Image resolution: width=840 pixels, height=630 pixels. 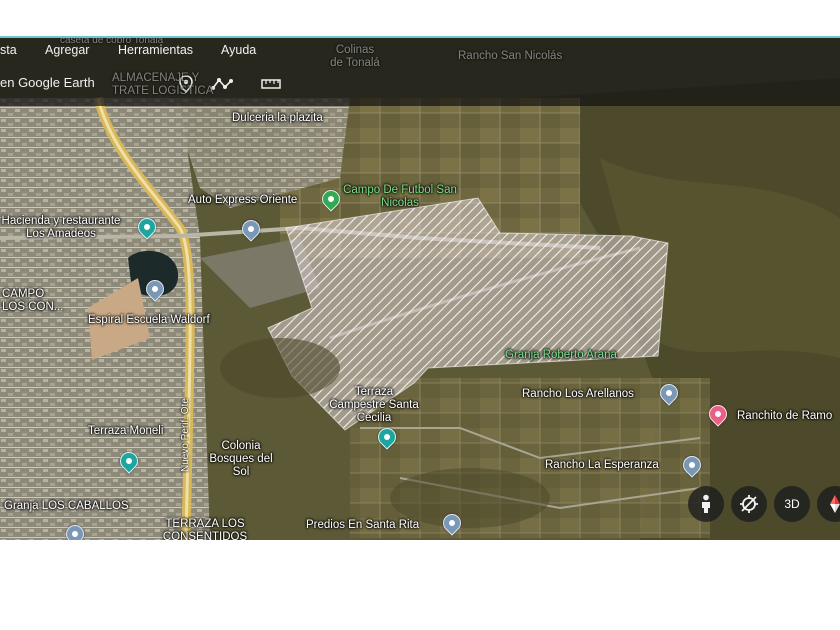 What do you see at coordinates (420, 18) in the screenshot?
I see `top-margin` at bounding box center [420, 18].